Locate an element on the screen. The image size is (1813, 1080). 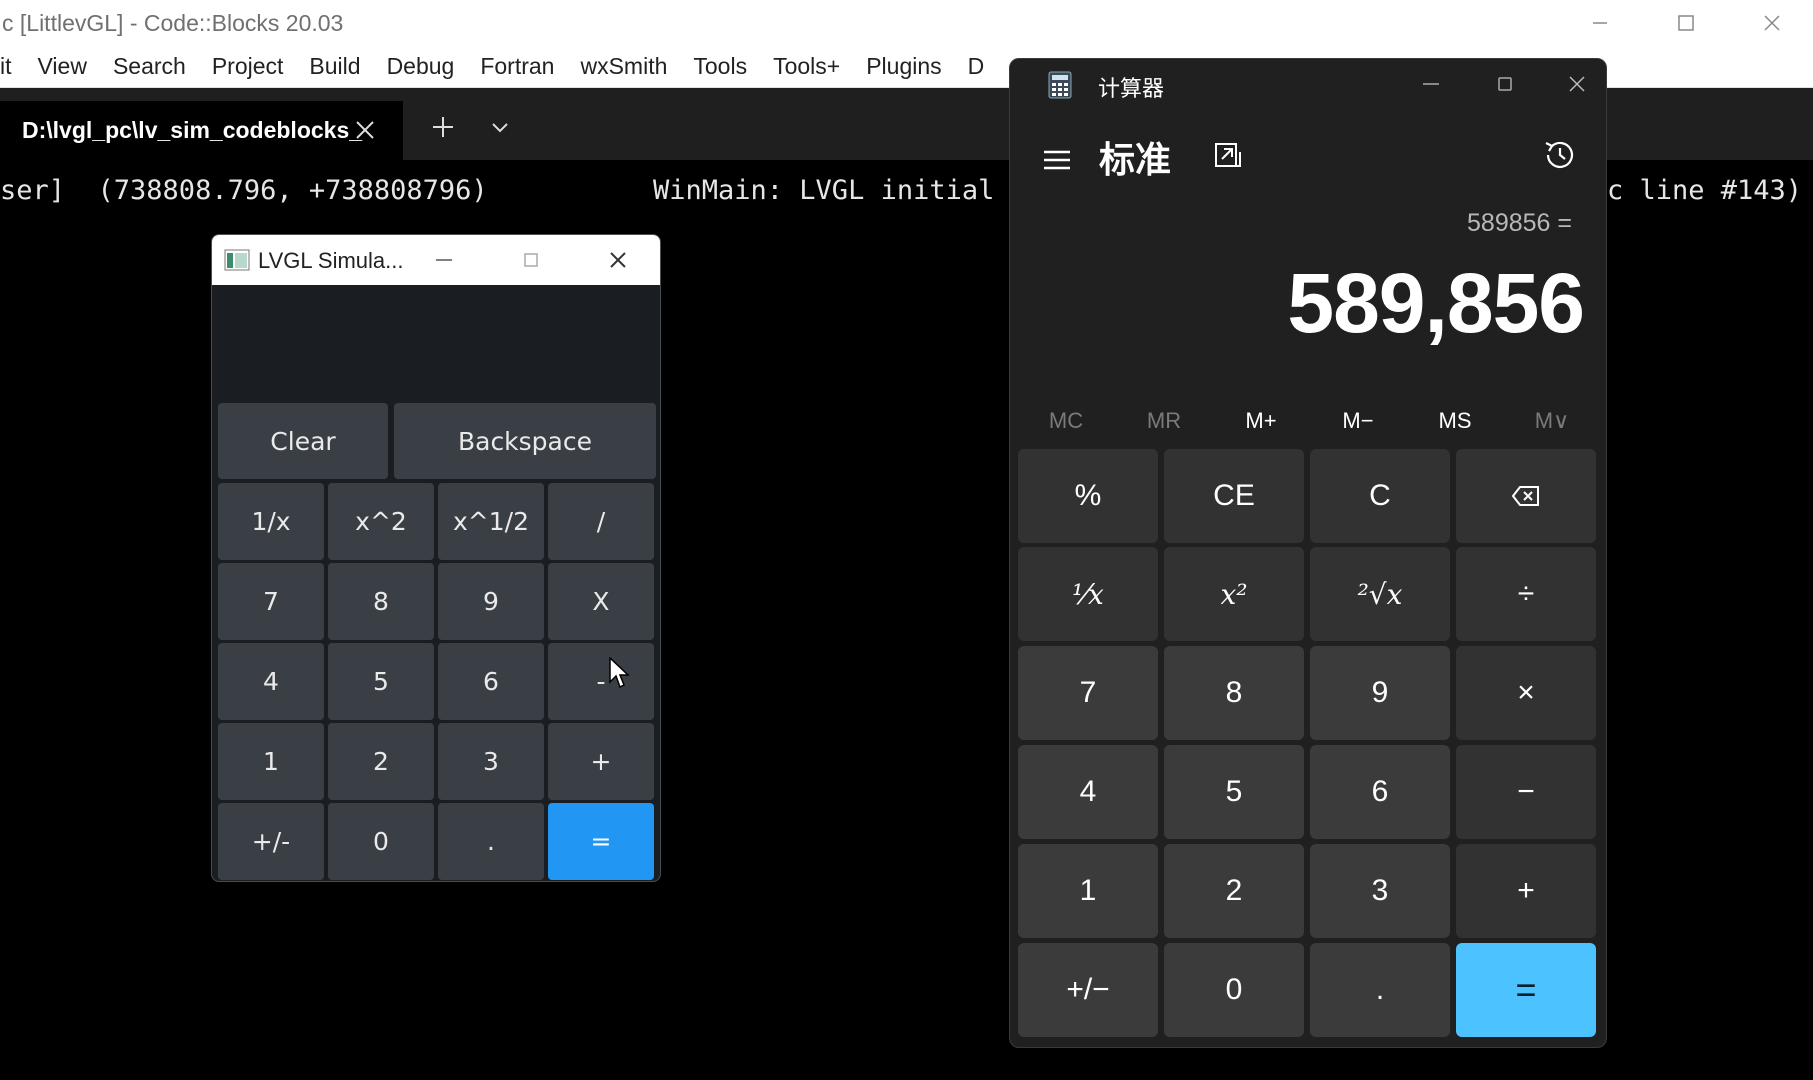
menu-tools: Tools is located at coordinates (720, 66).